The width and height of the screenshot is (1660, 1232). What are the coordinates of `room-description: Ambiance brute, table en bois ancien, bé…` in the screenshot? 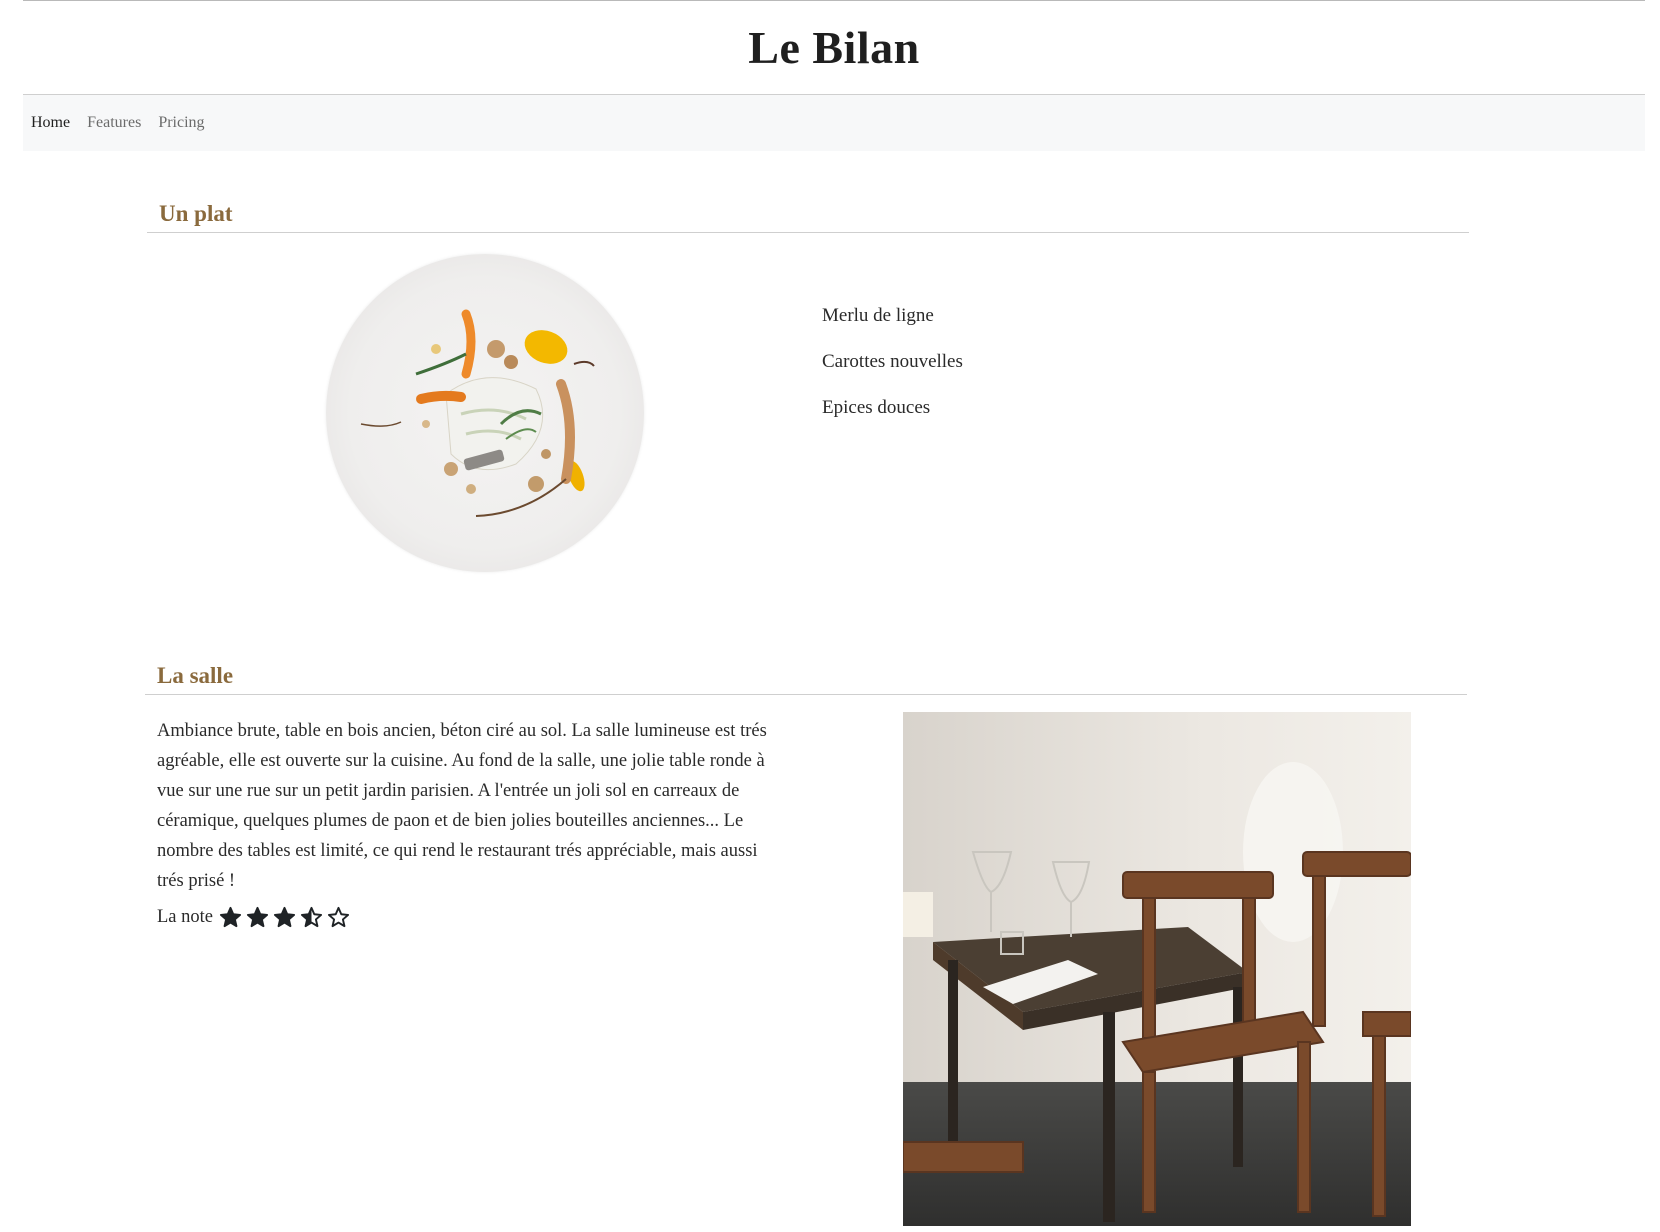 It's located at (462, 806).